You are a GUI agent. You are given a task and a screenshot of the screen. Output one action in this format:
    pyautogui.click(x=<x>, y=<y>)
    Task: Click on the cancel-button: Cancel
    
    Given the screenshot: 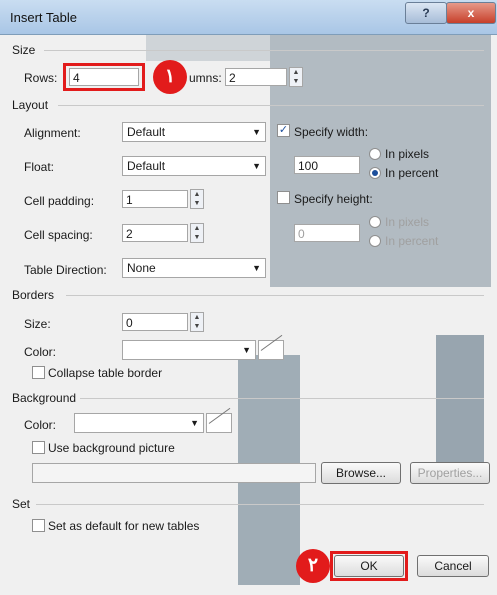 What is the action you would take?
    pyautogui.click(x=453, y=566)
    